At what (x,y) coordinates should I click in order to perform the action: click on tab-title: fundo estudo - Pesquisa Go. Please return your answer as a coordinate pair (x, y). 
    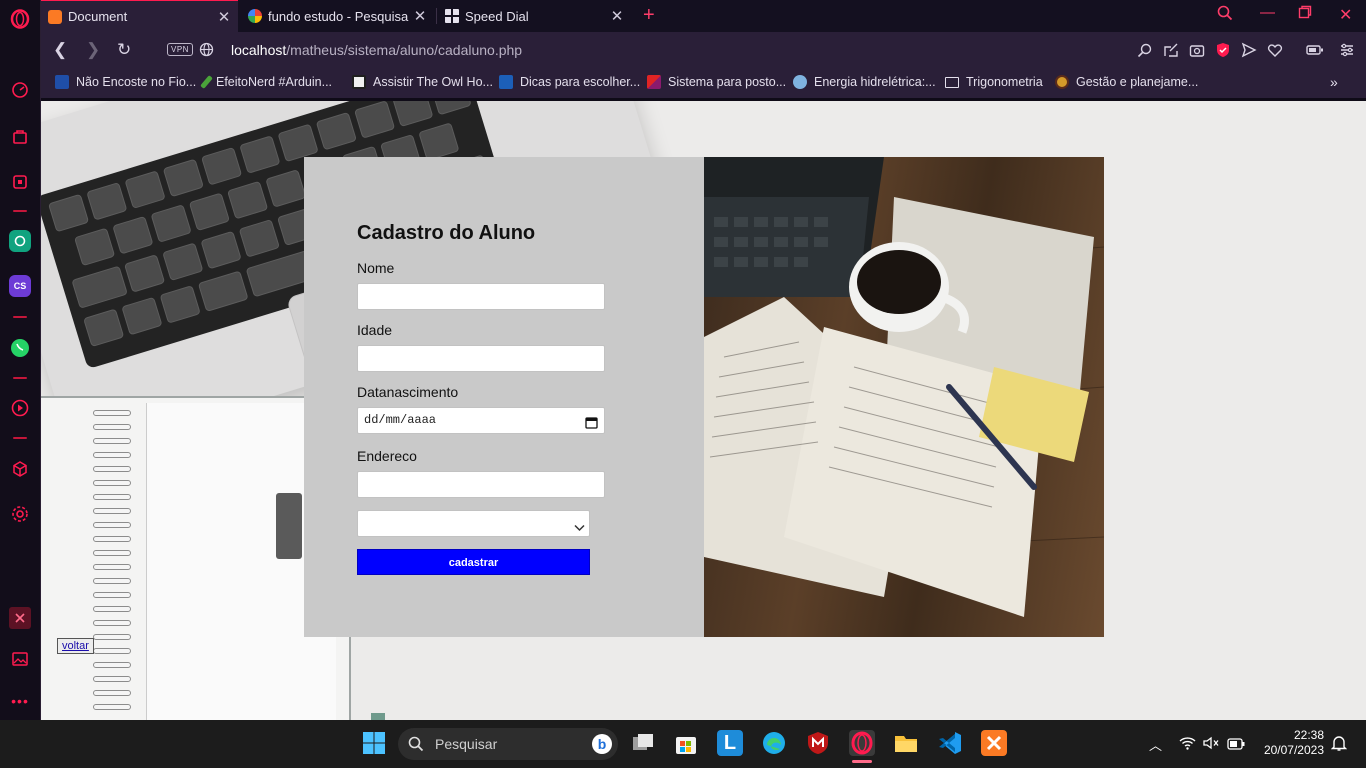
    Looking at the image, I should click on (340, 16).